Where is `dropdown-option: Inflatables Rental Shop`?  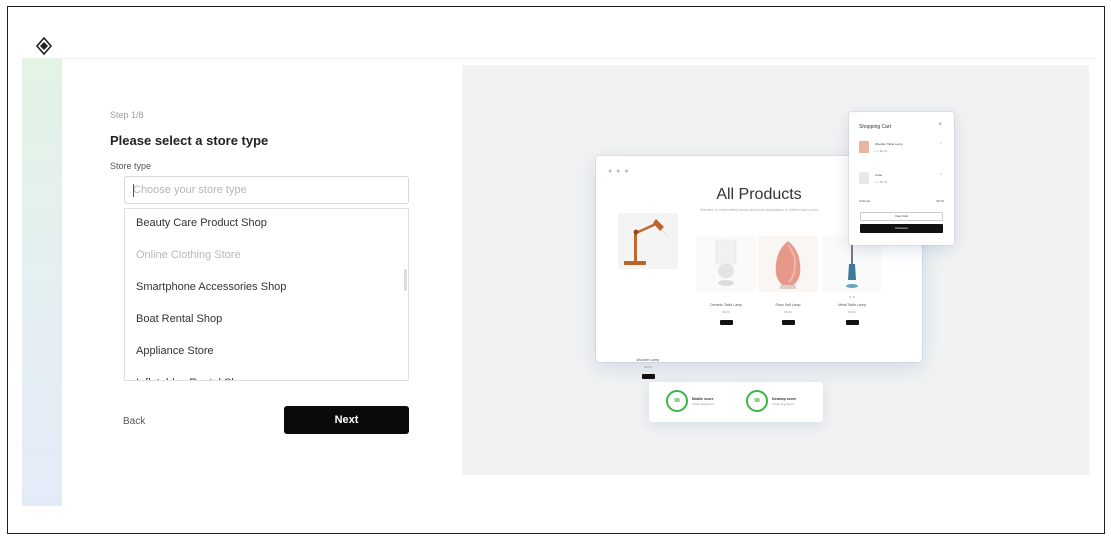 dropdown-option: Inflatables Rental Shop is located at coordinates (266, 374).